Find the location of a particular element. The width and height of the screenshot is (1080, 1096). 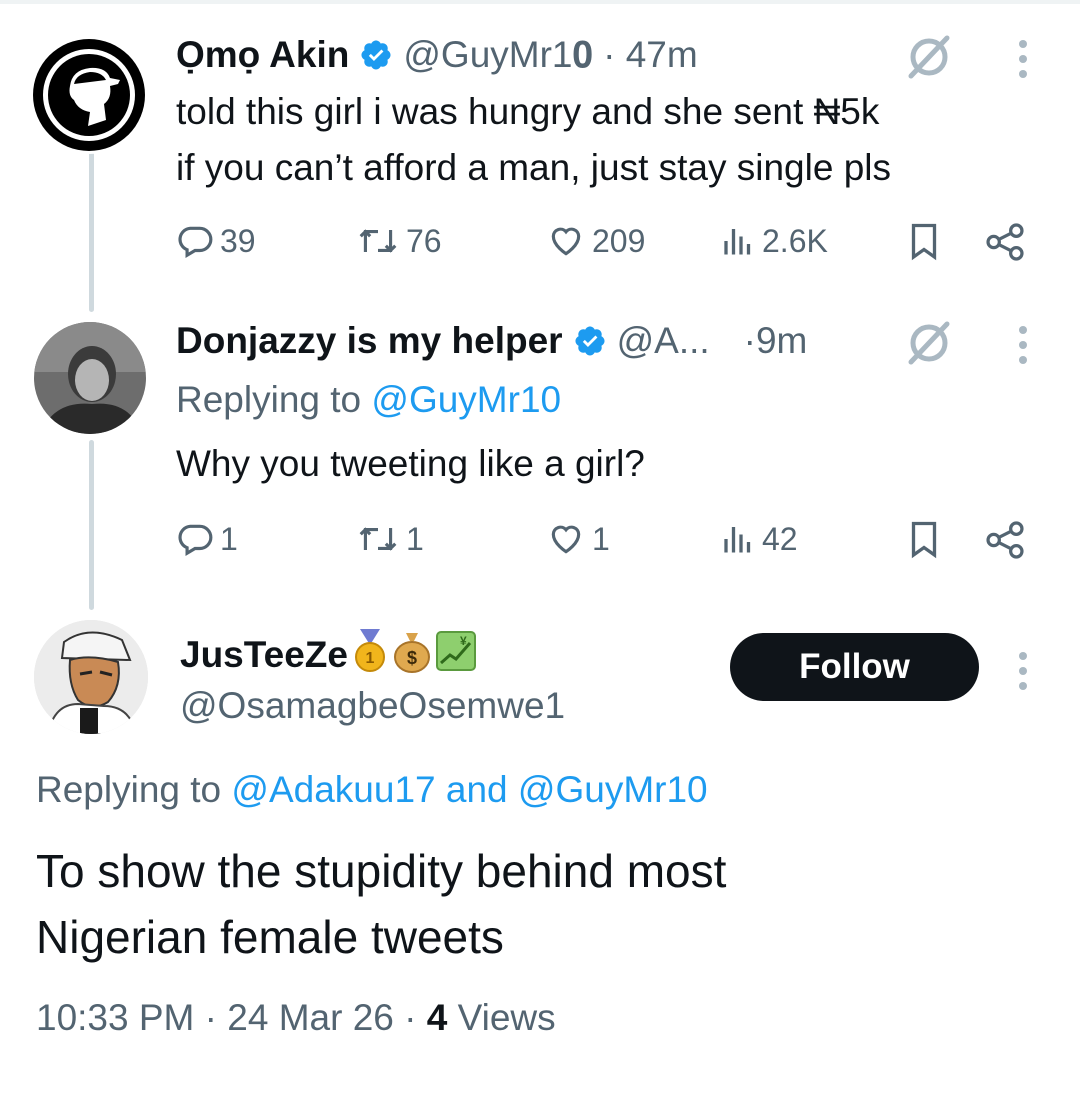

views-count: 4 is located at coordinates (437, 1017).